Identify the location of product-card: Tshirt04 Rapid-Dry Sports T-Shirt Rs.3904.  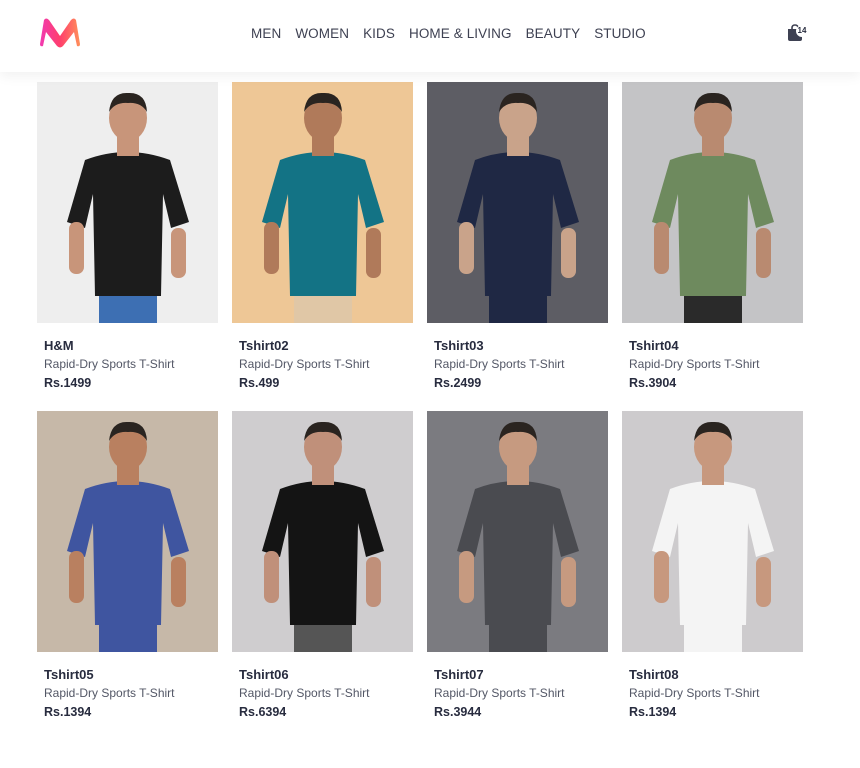
(712, 246).